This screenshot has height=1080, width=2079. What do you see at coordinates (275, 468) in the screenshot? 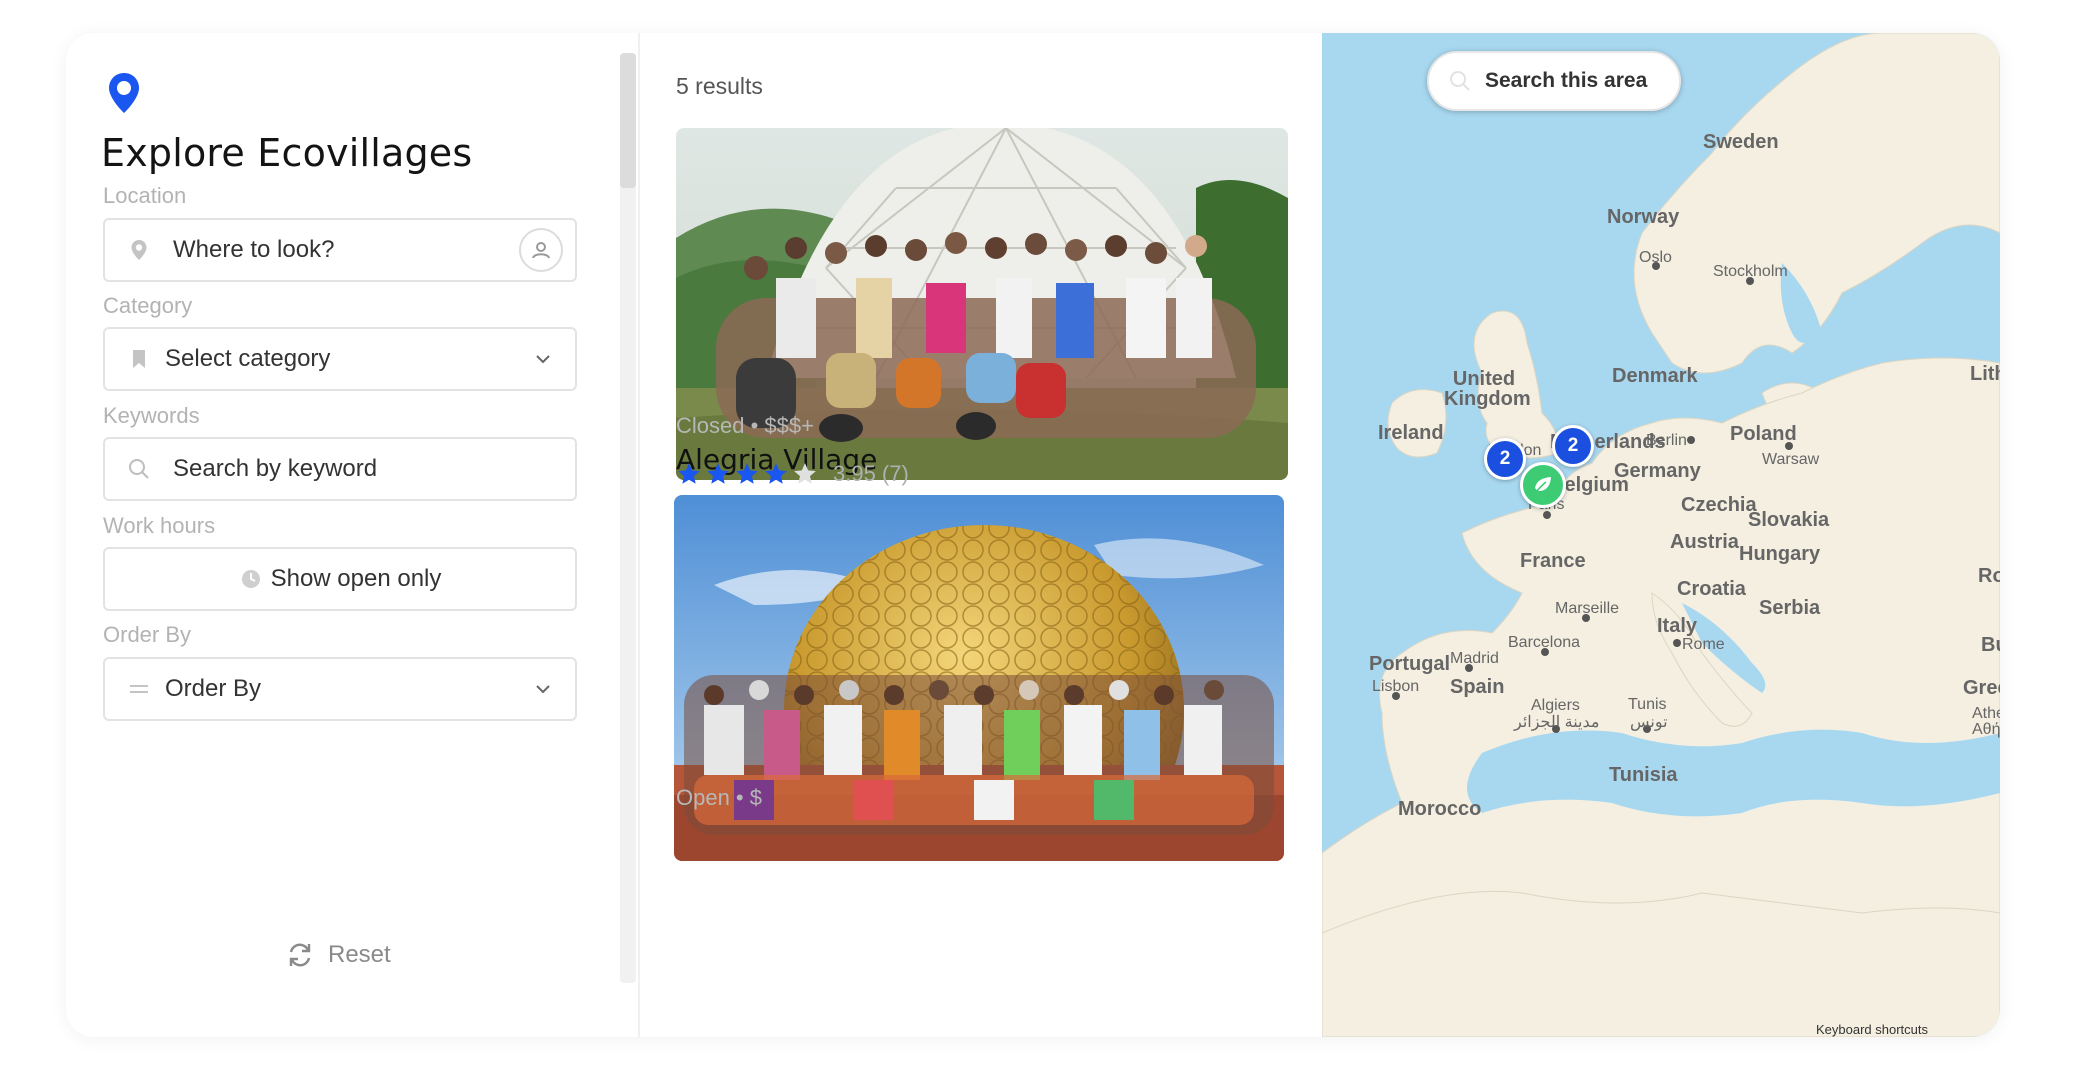
I see `keyword-placeholder: Search by keyword` at bounding box center [275, 468].